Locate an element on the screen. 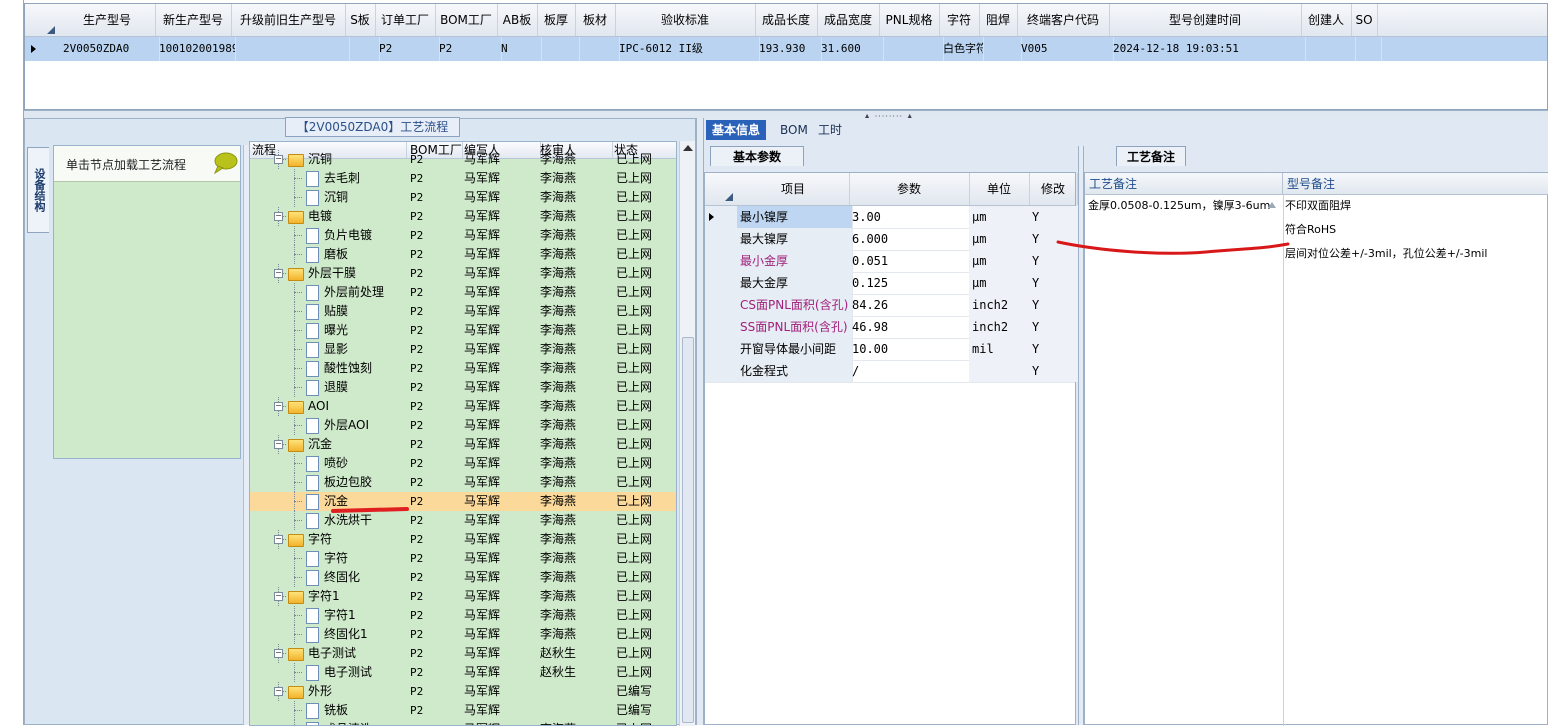 The height and width of the screenshot is (726, 1548). column-header: 升级前旧生产型号 is located at coordinates (288, 20).